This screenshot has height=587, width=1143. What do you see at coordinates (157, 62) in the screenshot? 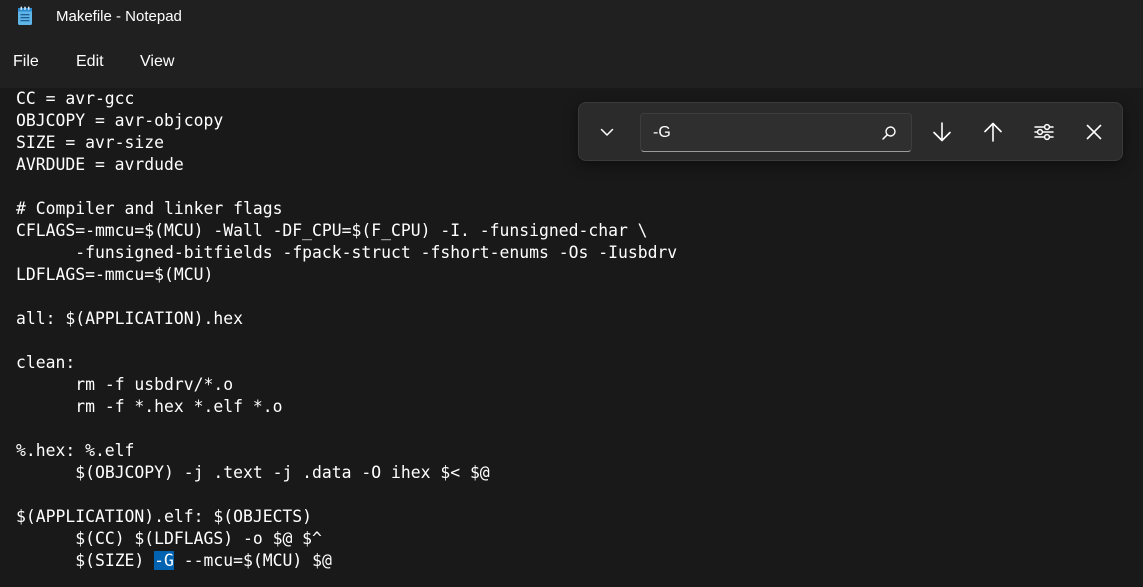
I see `menu-view: View` at bounding box center [157, 62].